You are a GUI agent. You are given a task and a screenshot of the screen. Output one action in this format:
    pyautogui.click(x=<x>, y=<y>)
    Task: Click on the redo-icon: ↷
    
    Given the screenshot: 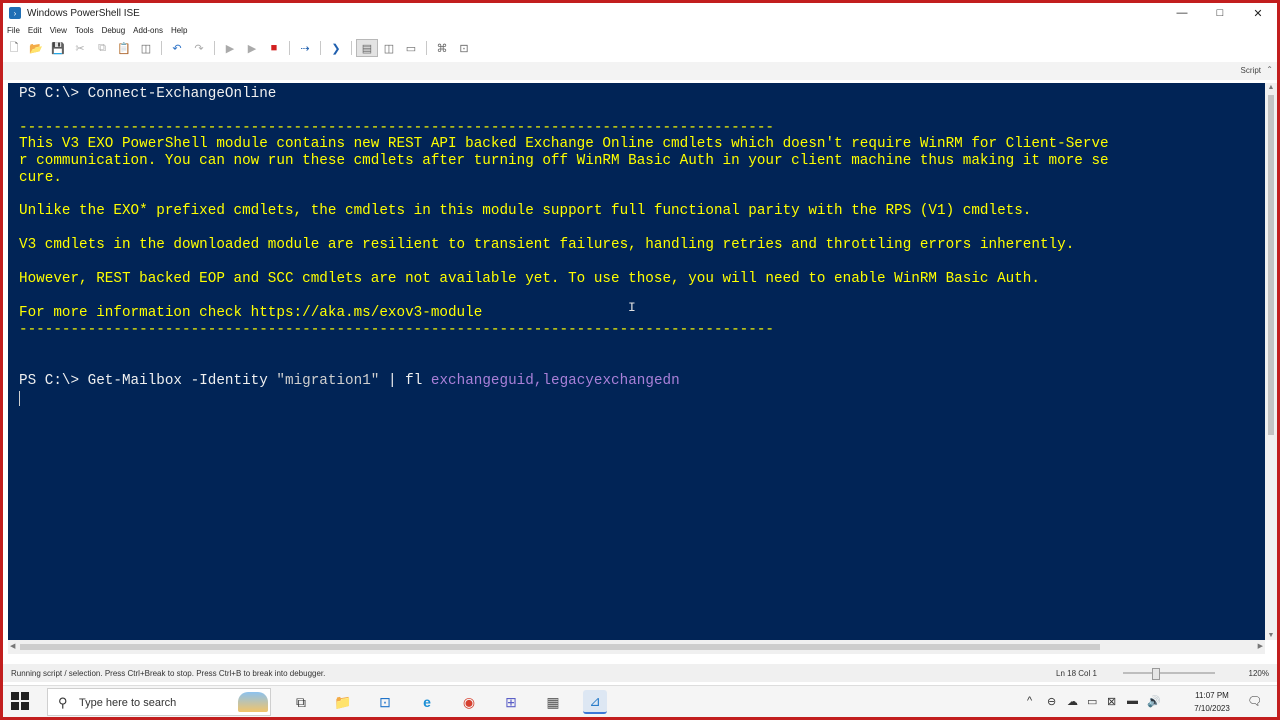 What is the action you would take?
    pyautogui.click(x=199, y=48)
    